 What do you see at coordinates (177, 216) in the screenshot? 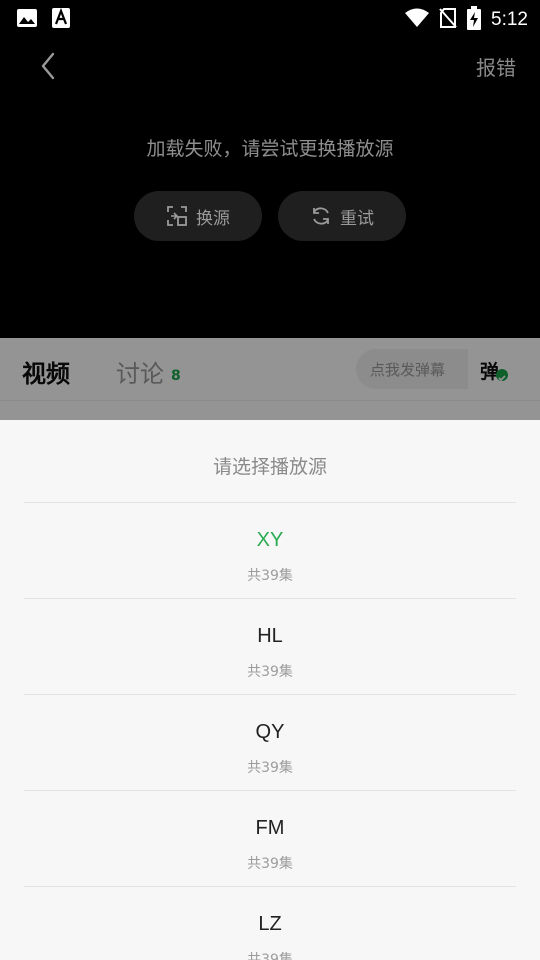
I see `swap-source-icon` at bounding box center [177, 216].